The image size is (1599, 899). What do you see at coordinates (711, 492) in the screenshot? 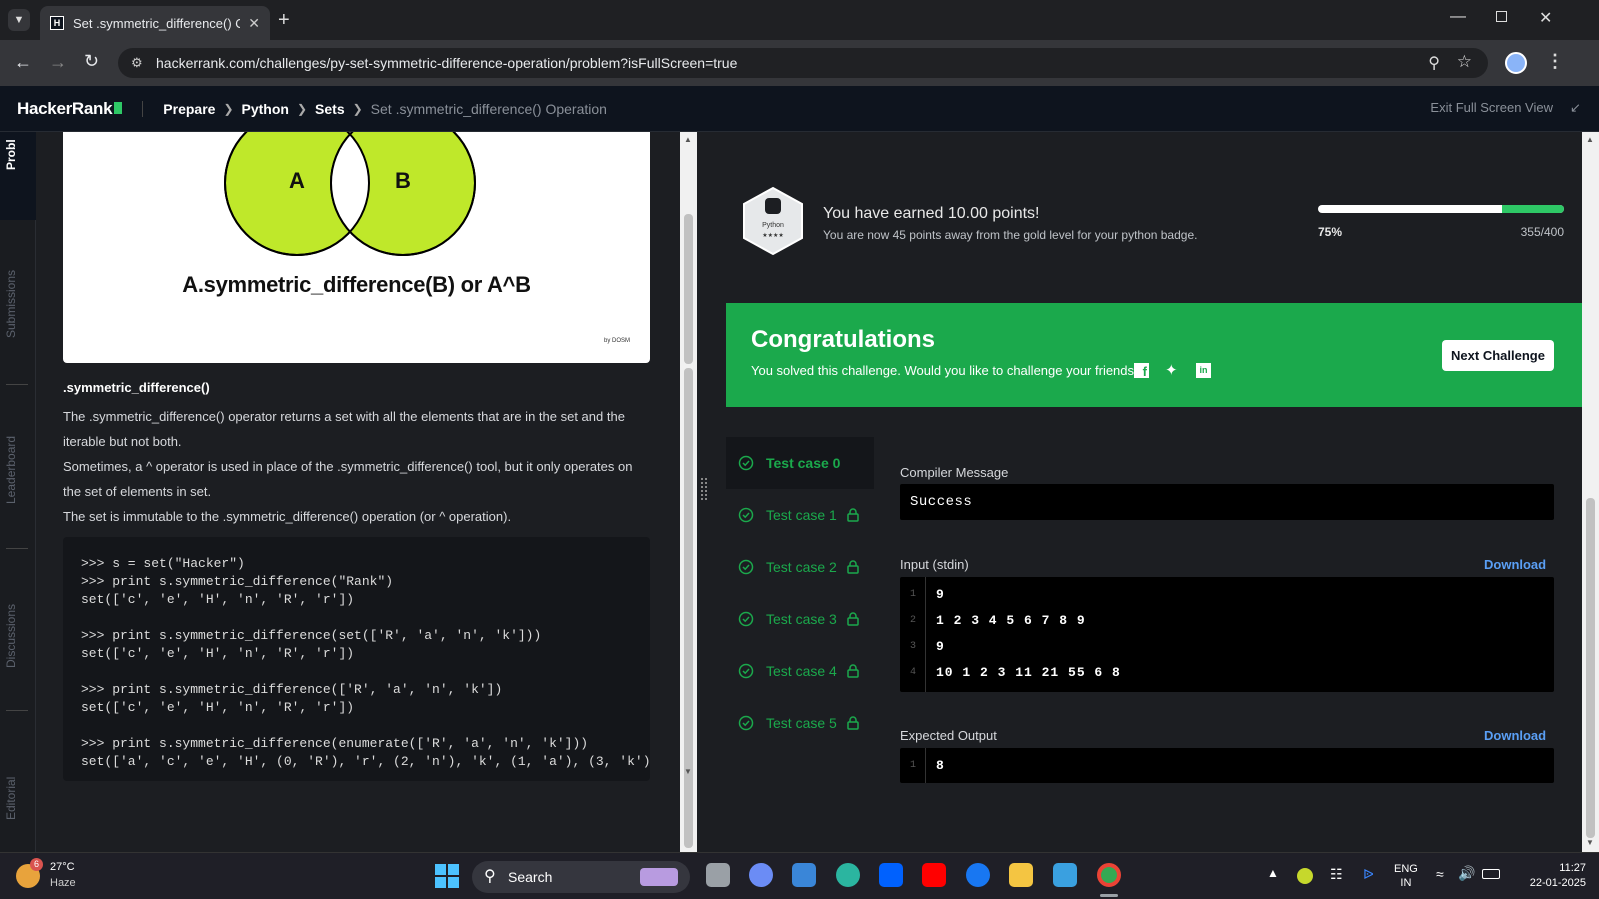
I see `pane-resize-handle` at bounding box center [711, 492].